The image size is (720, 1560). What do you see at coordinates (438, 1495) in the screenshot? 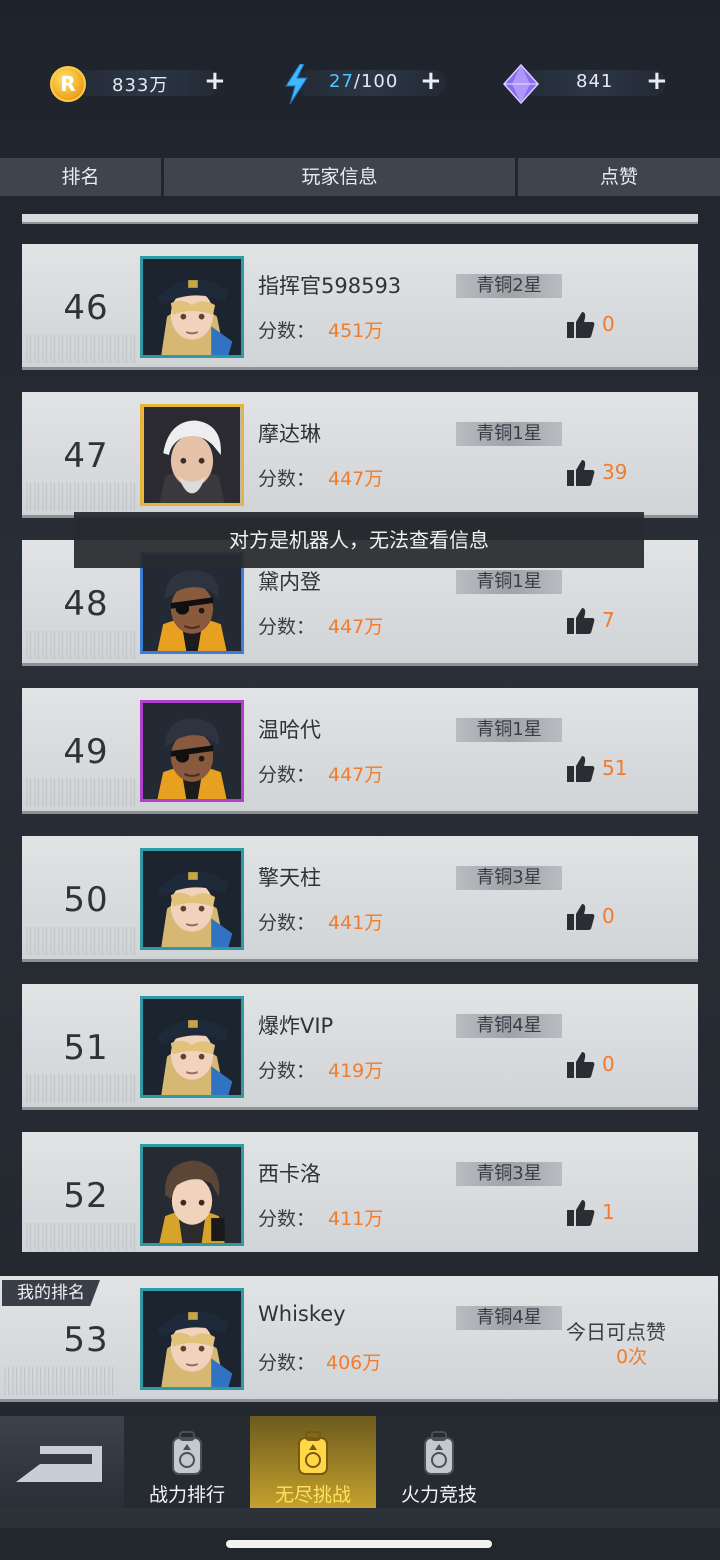
I see `nav-tab-label: 火力竞技` at bounding box center [438, 1495].